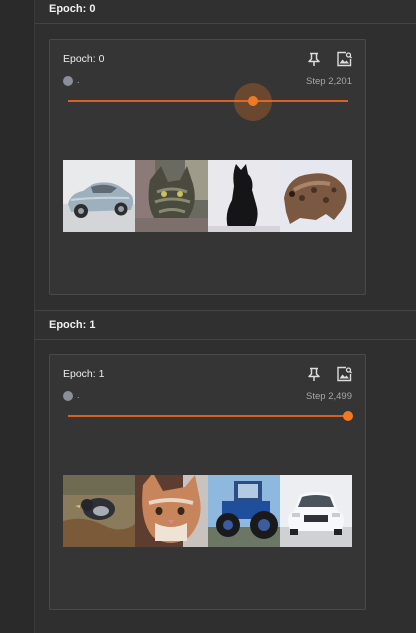 This screenshot has height=633, width=416. I want to click on sample-image-cat-tabby, so click(171, 196).